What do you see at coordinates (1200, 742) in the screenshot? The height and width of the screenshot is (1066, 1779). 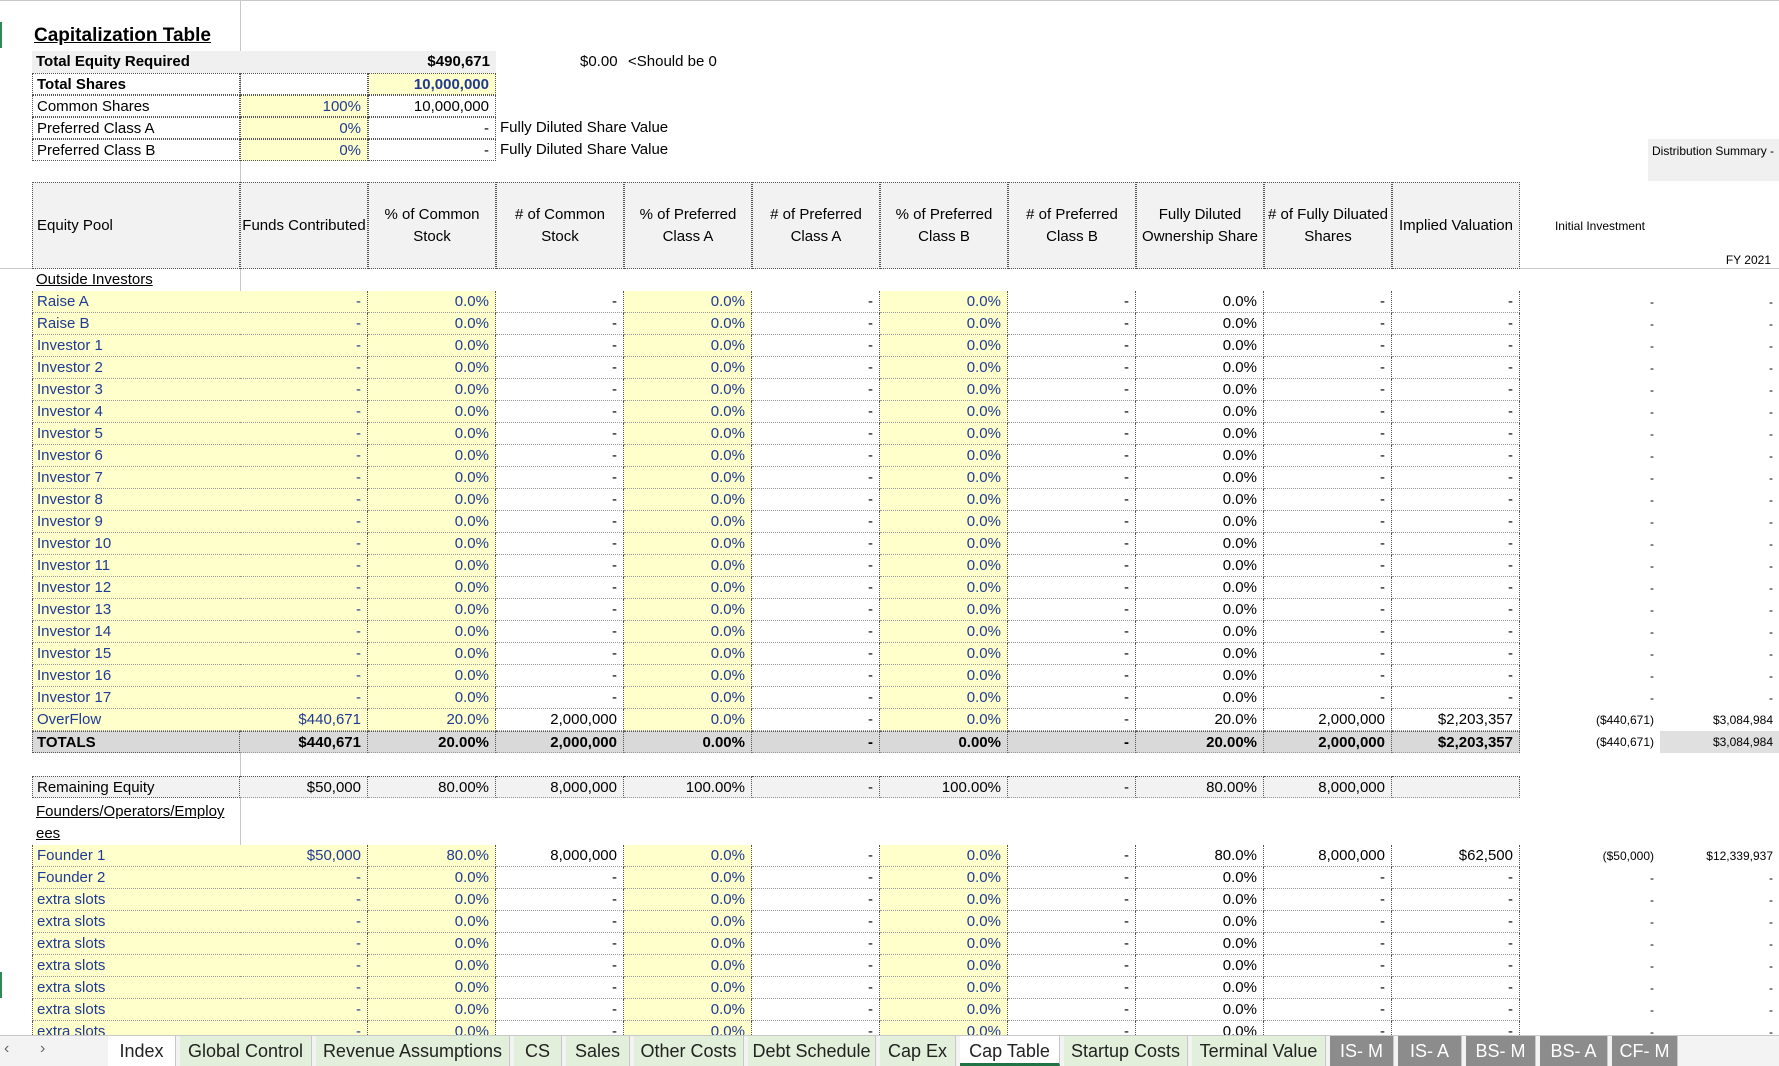 I see `cell-fd: 20.00%` at bounding box center [1200, 742].